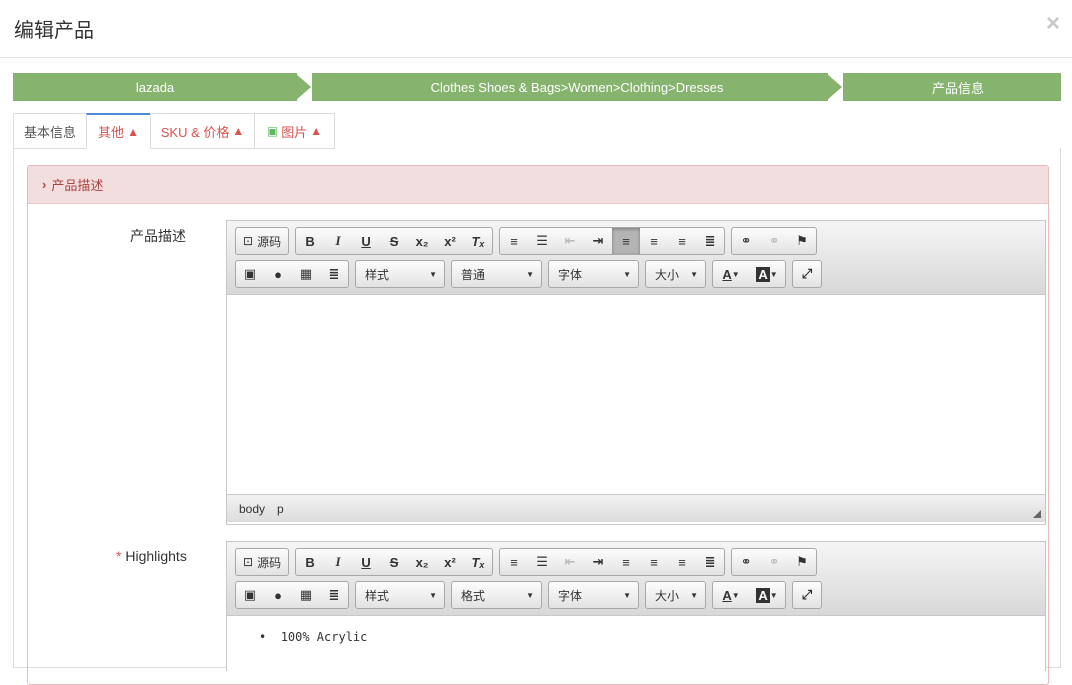  I want to click on tab-bar: 基本信息 其他 ▲ SKU & 价格 ▲ ▣ 图片 ▲, so click(537, 131).